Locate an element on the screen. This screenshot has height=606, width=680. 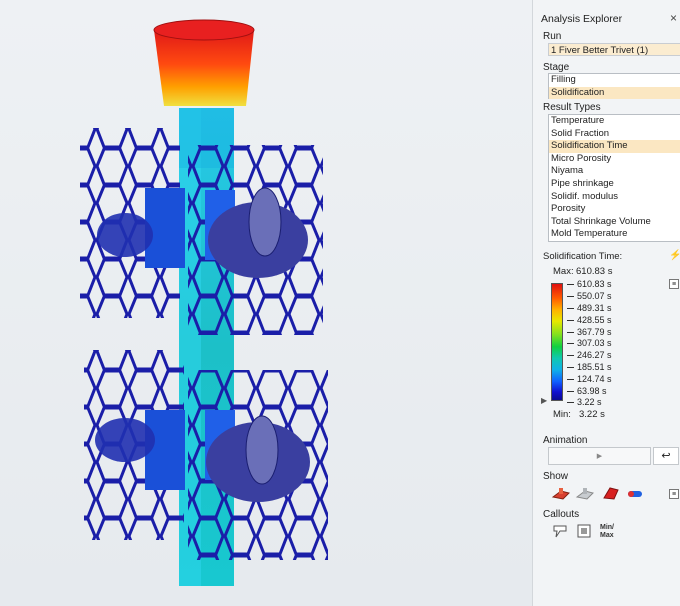
legend-tick: 3.22 s is located at coordinates (584, 402).